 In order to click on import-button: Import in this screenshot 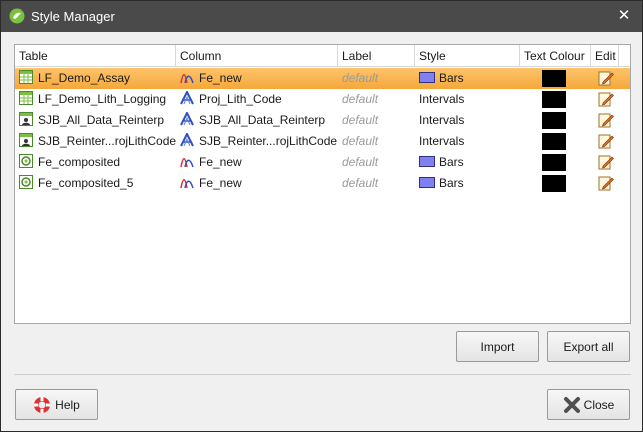, I will do `click(497, 346)`.